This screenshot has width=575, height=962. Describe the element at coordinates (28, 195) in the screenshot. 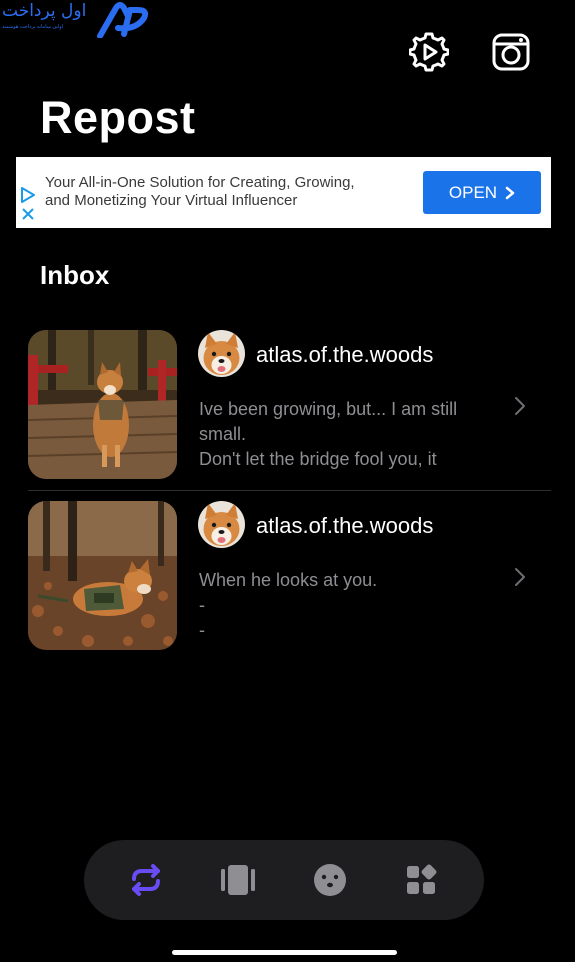

I see `ad-choices-icon` at that location.